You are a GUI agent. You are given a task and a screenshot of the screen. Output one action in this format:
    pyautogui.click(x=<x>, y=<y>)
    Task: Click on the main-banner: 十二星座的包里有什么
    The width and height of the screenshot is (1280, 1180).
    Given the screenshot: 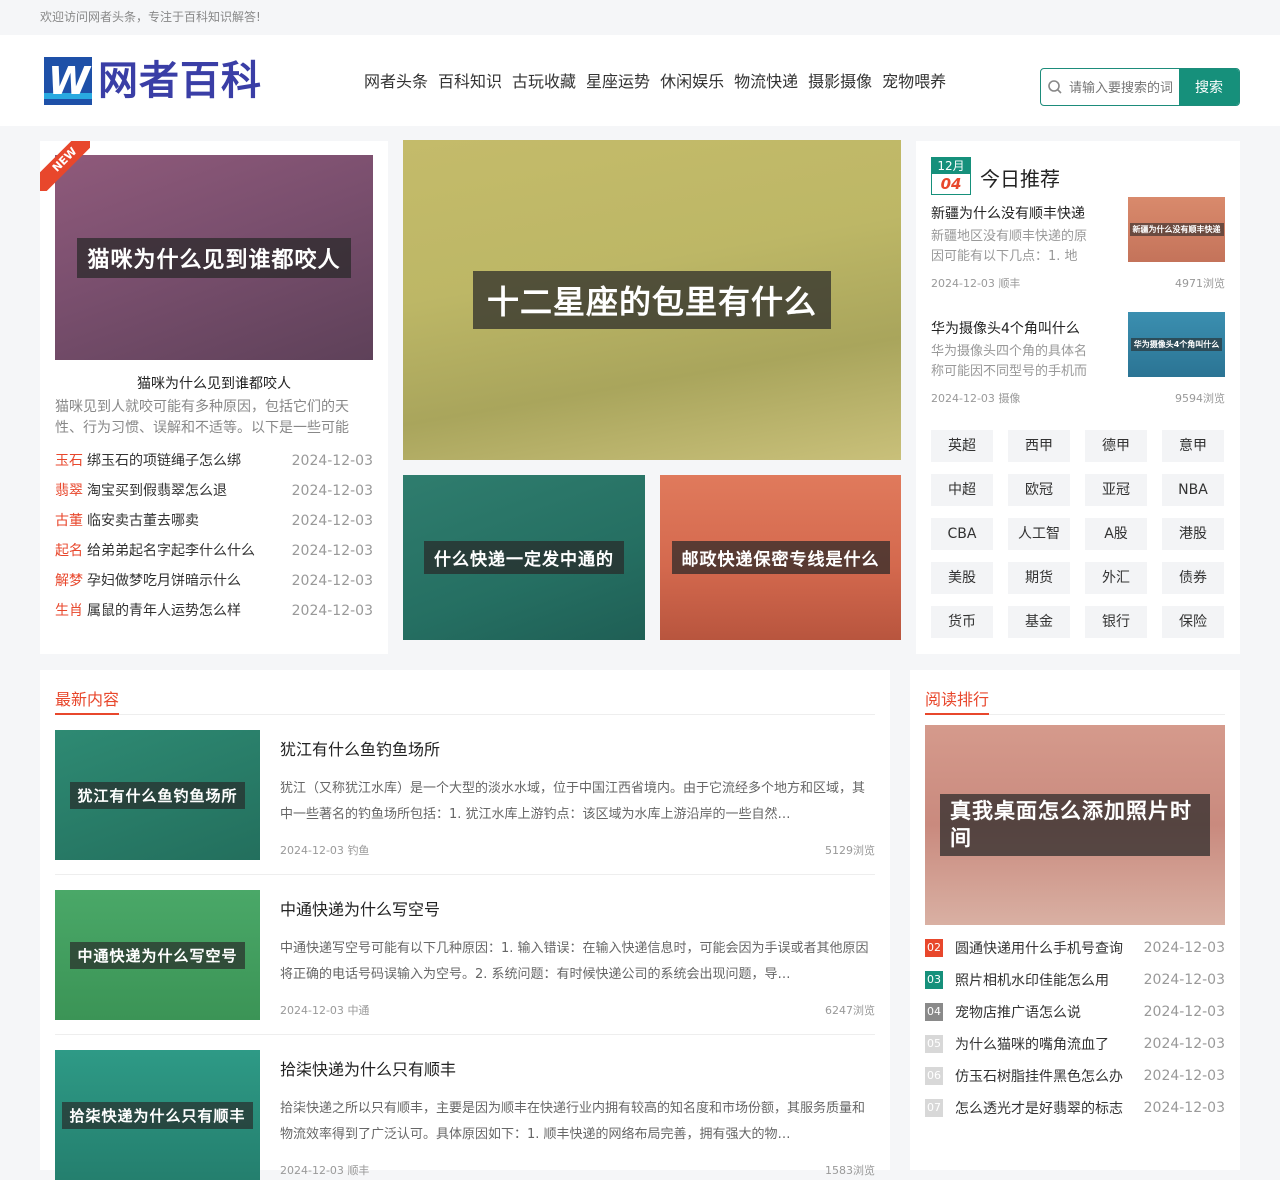 What is the action you would take?
    pyautogui.click(x=652, y=300)
    